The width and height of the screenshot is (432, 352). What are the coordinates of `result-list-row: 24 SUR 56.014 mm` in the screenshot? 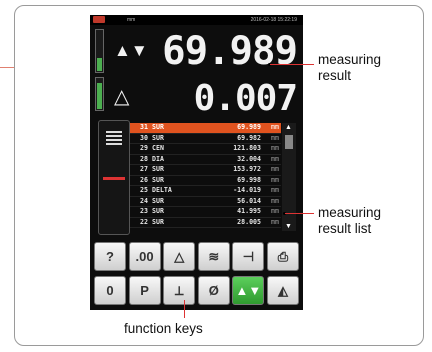 It's located at (205, 201).